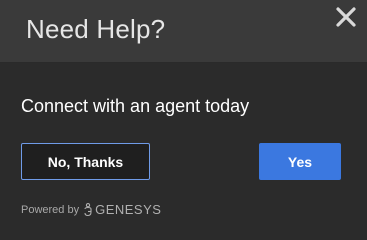 This screenshot has width=367, height=240. Describe the element at coordinates (88, 209) in the screenshot. I see `genesys-logo-icon` at that location.